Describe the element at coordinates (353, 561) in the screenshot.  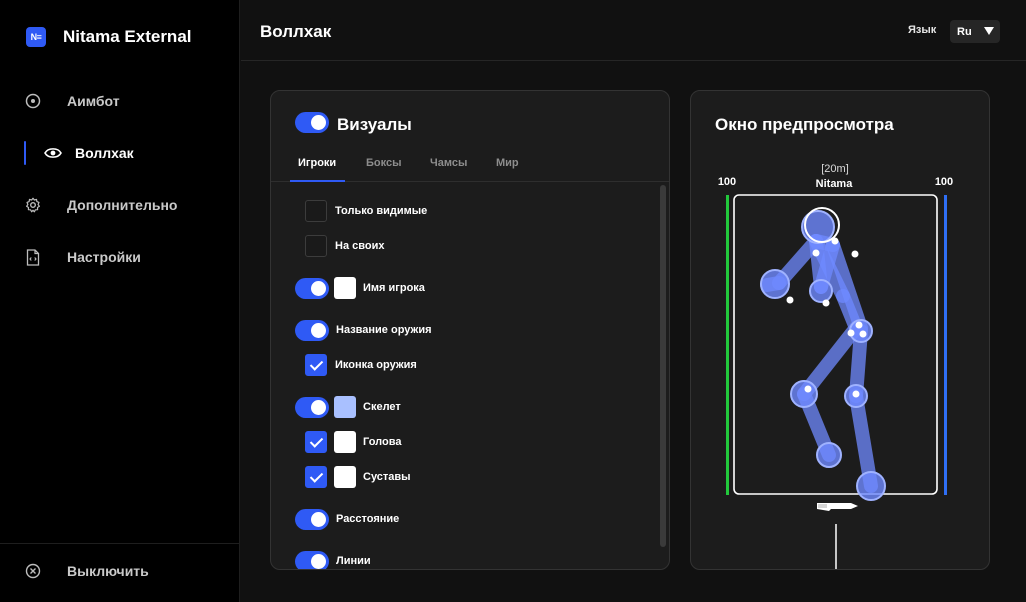
I see `option-label: Линии` at that location.